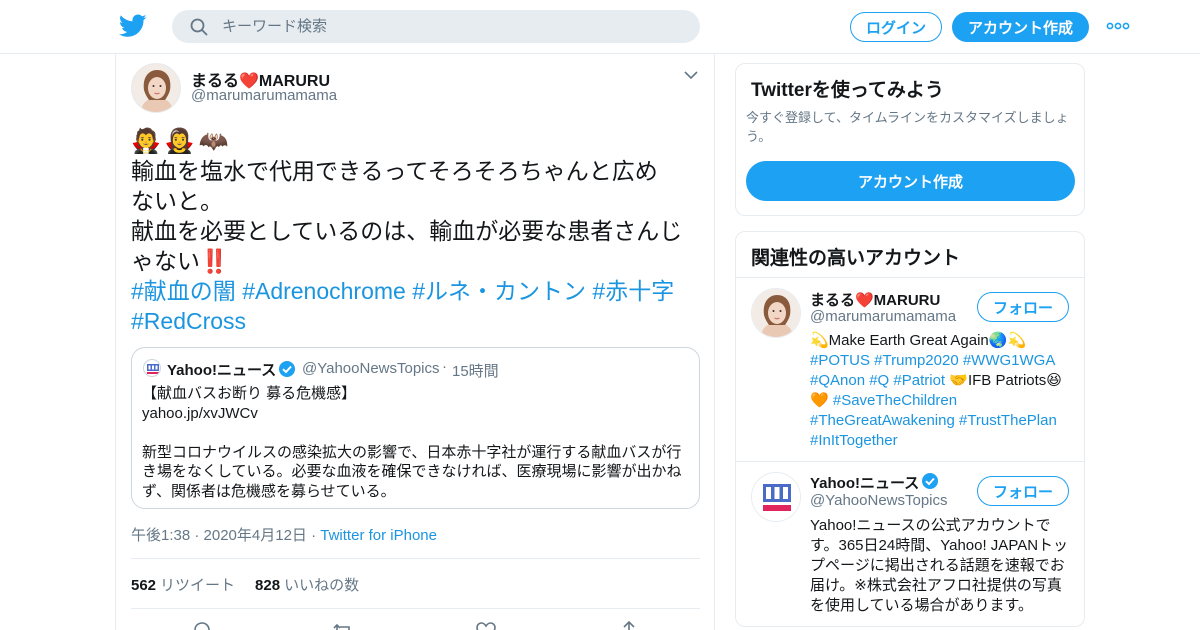 Image resolution: width=1200 pixels, height=630 pixels. I want to click on quoted-line, so click(416, 433).